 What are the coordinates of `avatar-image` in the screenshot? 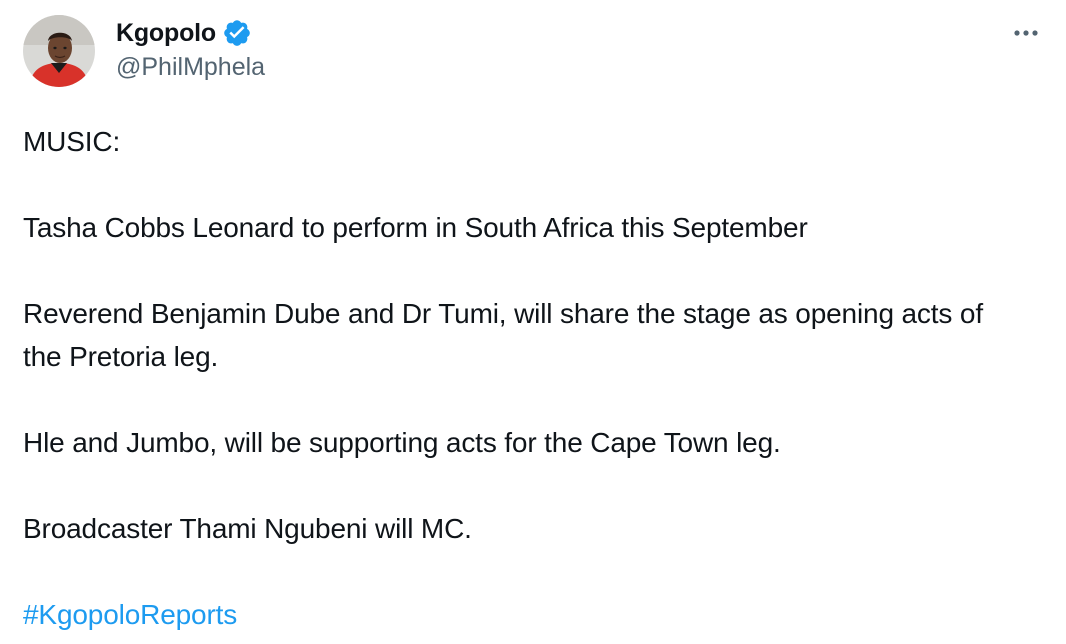 It's located at (59, 51).